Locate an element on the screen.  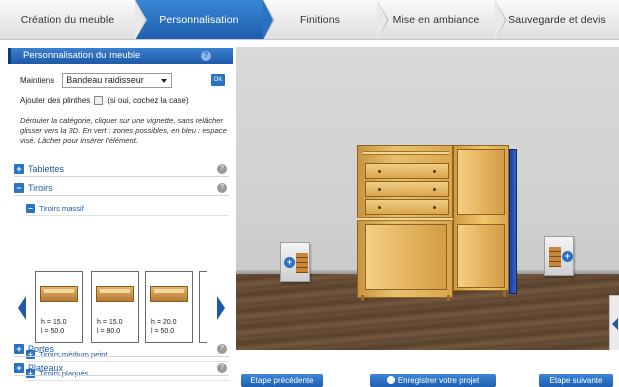
step-mise-en-ambiance: Mise en ambiance is located at coordinates (442, 20).